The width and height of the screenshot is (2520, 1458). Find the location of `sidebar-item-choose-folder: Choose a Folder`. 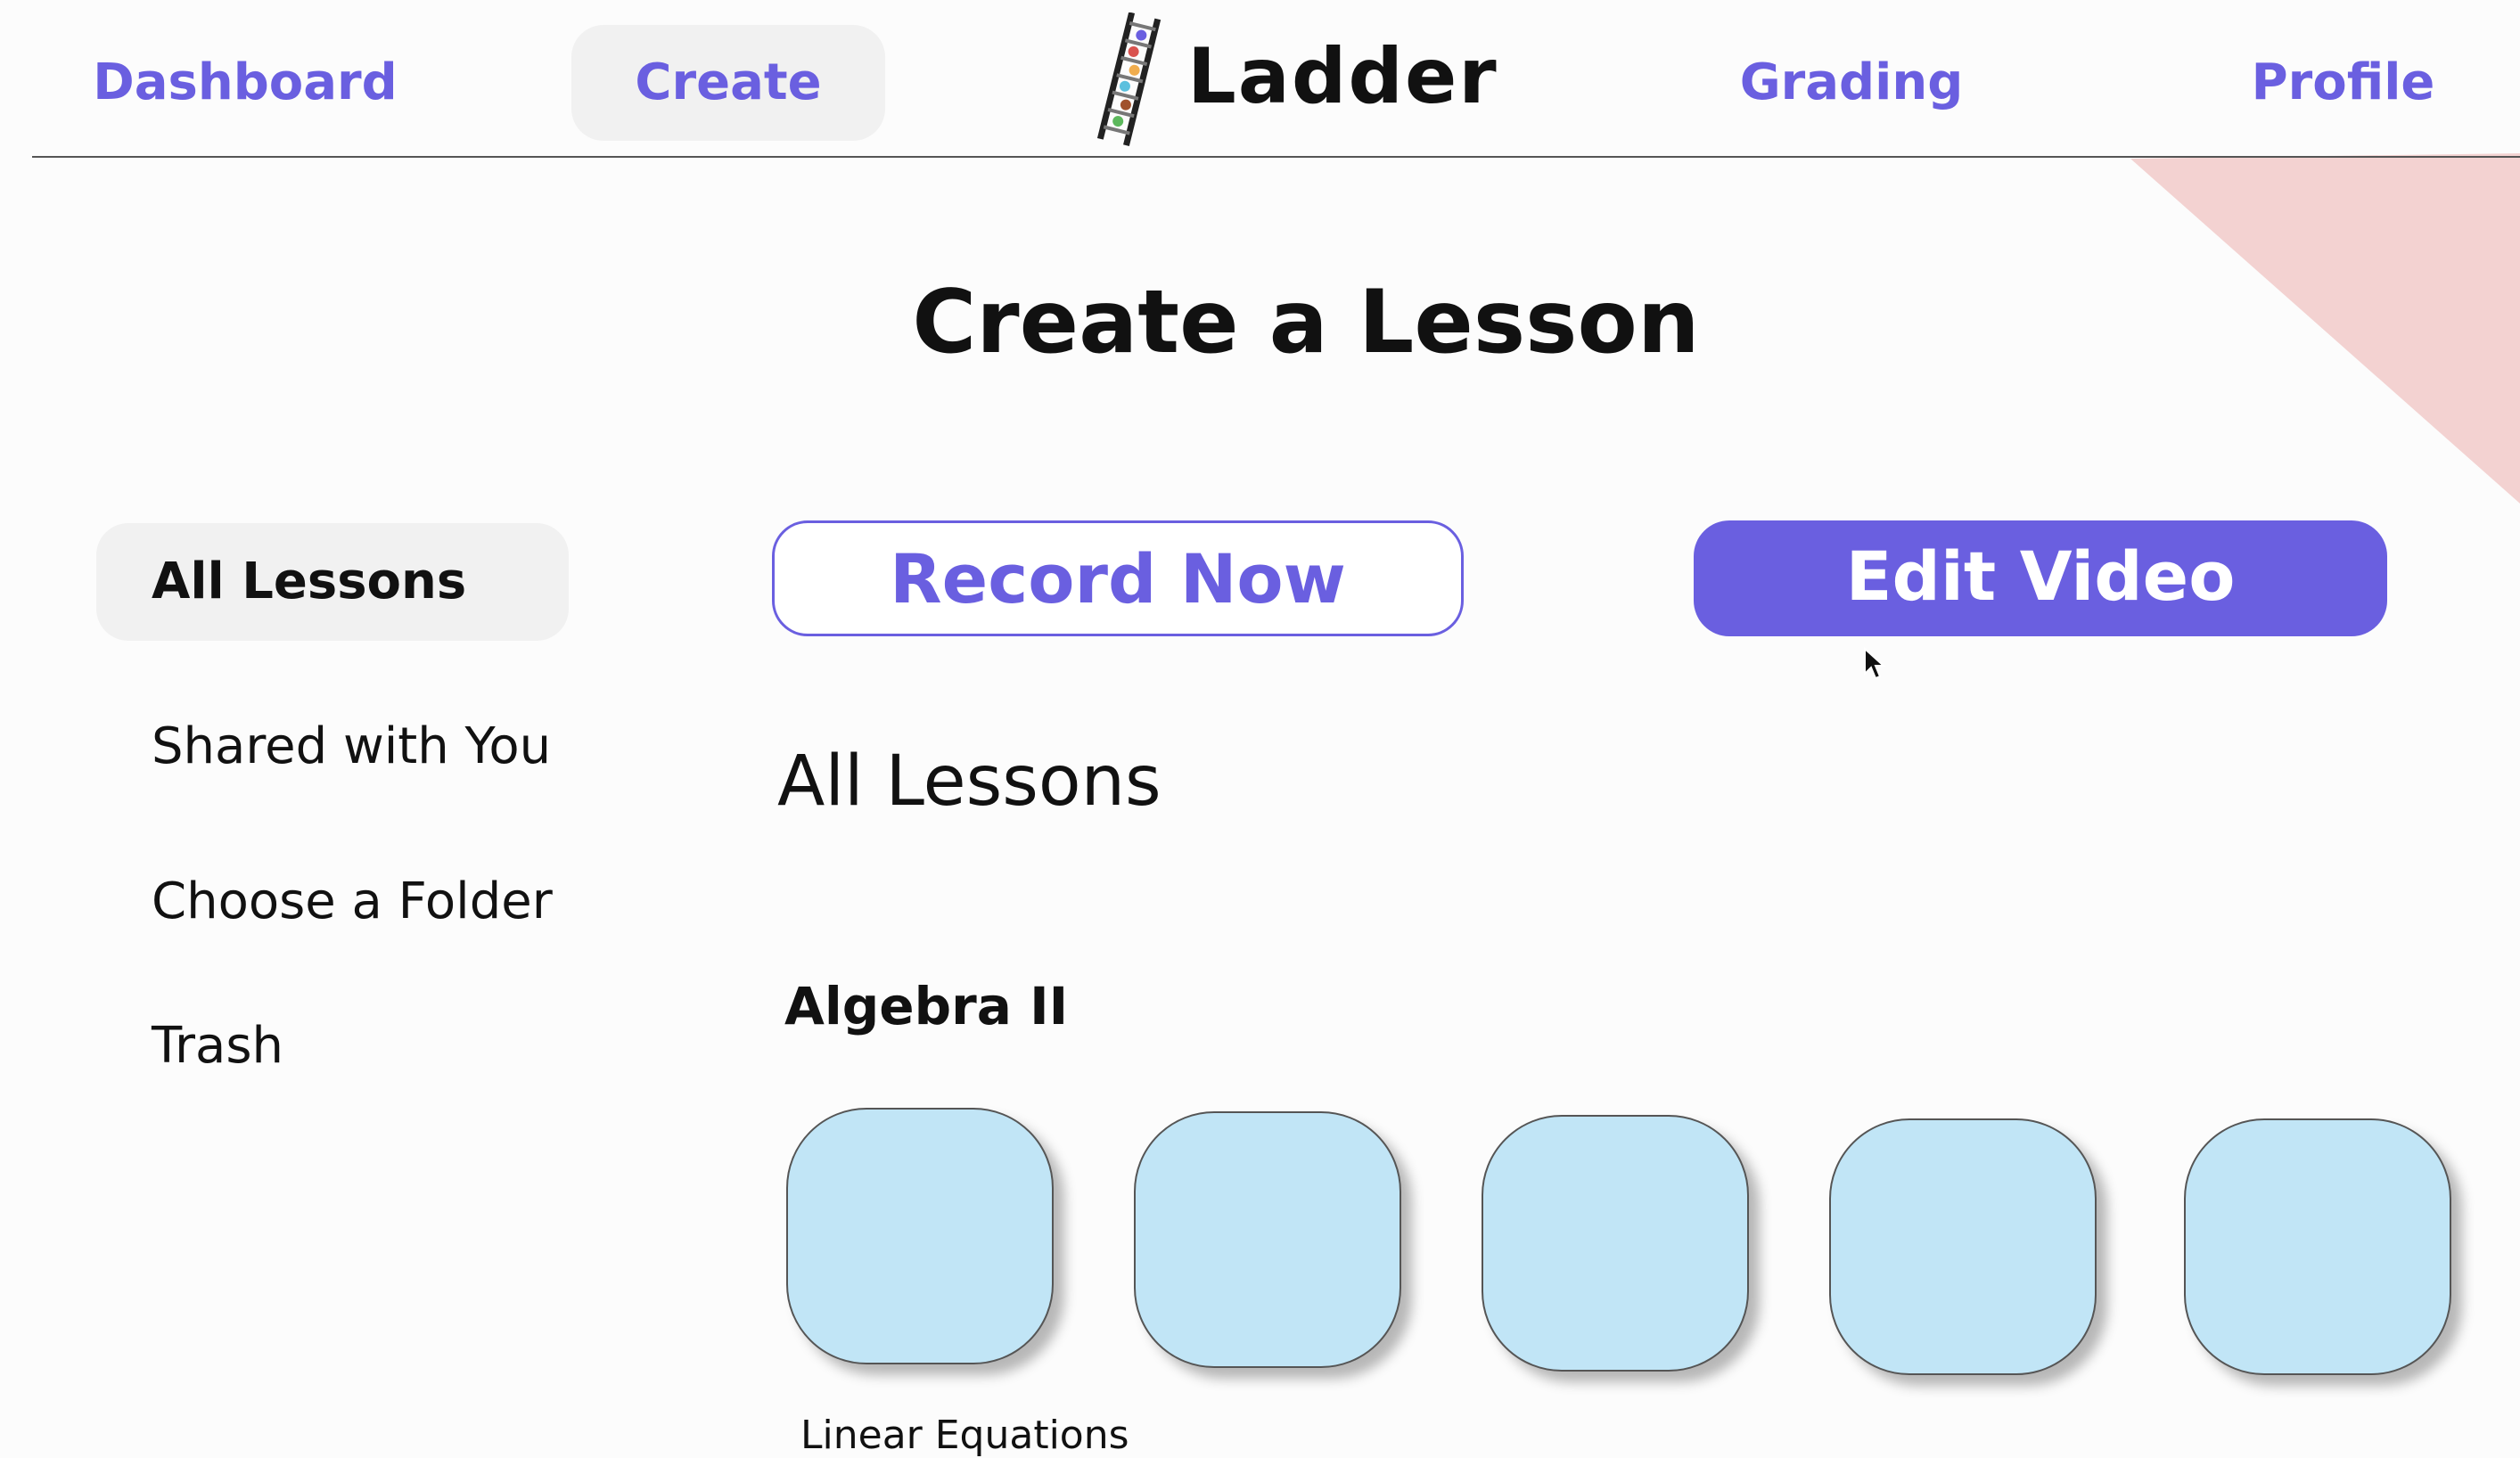

sidebar-item-choose-folder: Choose a Folder is located at coordinates (332, 902).